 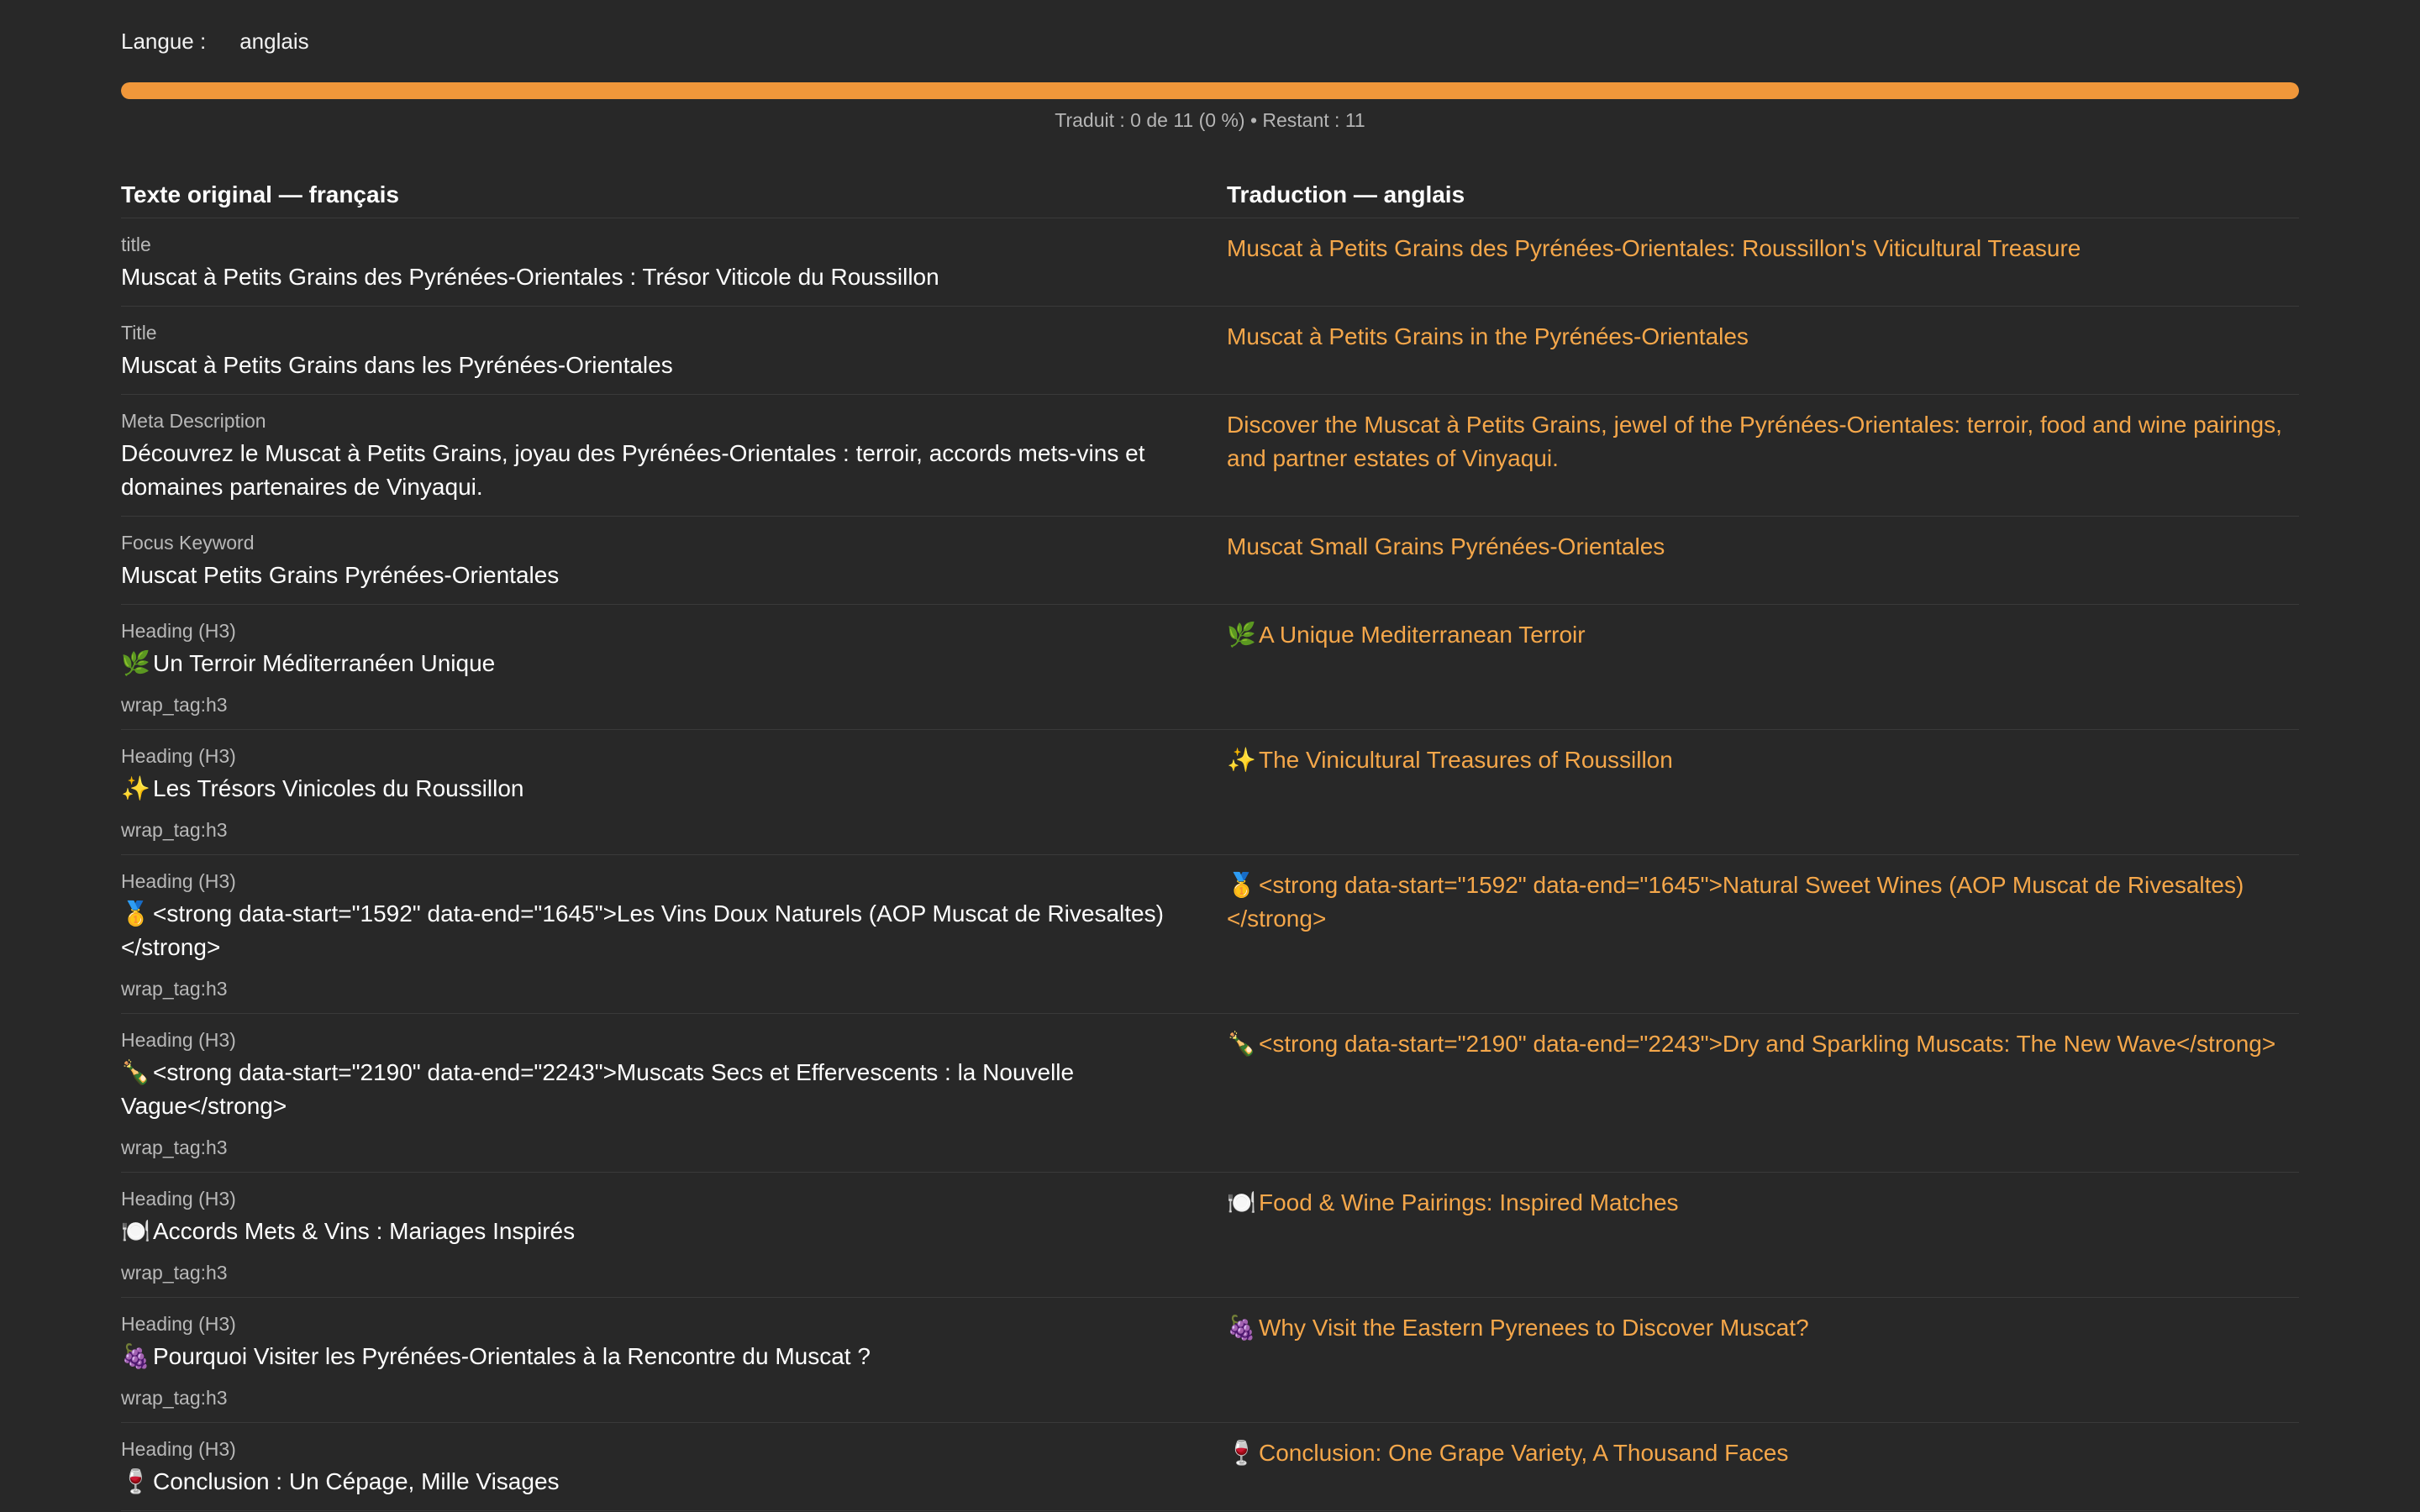 What do you see at coordinates (1763, 1203) in the screenshot?
I see `translation-text: 🍽️ Food & Wine Pairings: Inspired Matches` at bounding box center [1763, 1203].